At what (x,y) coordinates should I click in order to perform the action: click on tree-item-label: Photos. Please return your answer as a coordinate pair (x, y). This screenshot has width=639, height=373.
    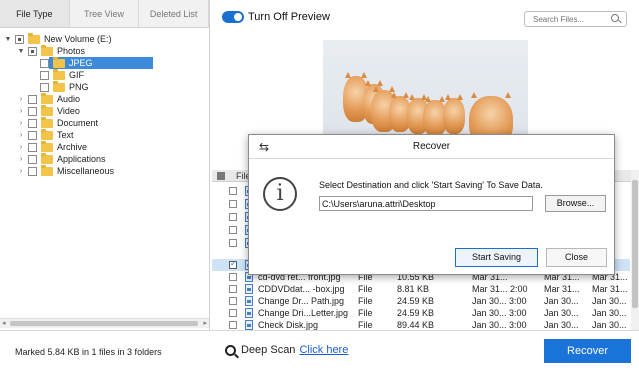
    Looking at the image, I should click on (71, 51).